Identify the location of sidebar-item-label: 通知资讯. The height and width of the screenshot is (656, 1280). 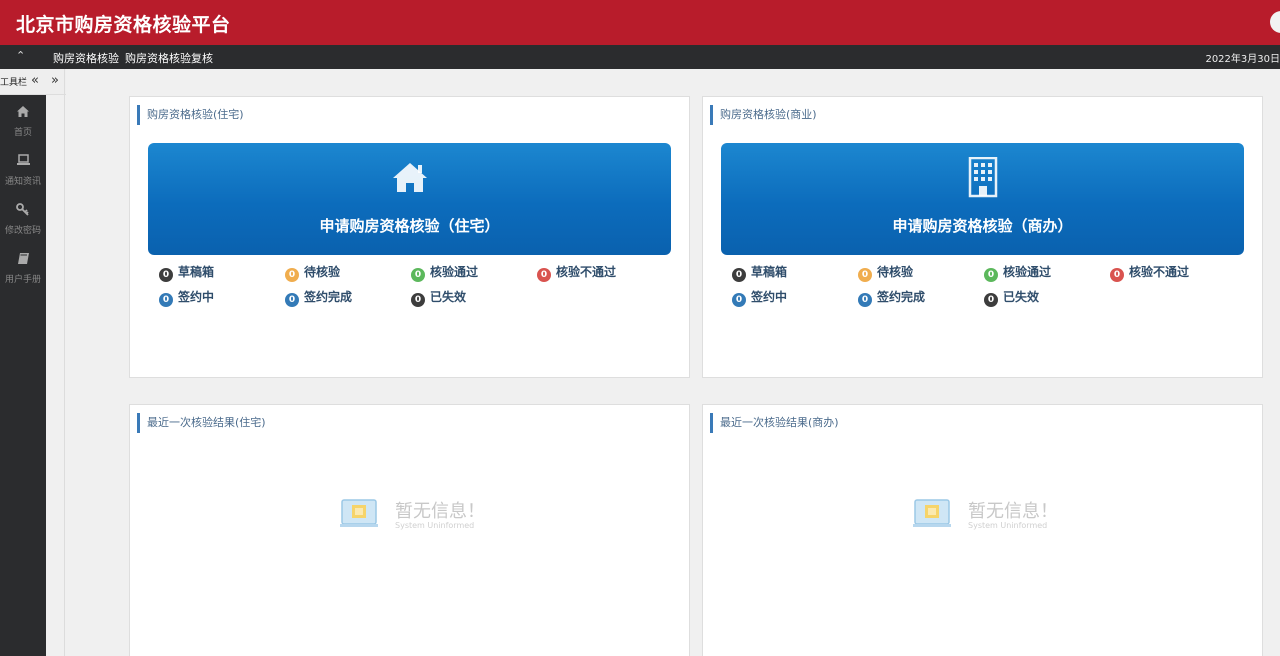
(22, 182).